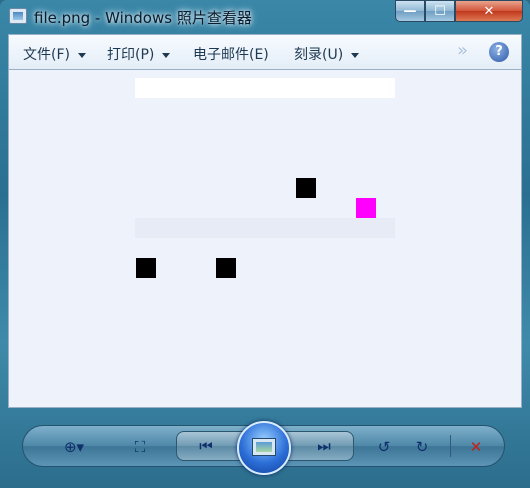 The height and width of the screenshot is (488, 530). I want to click on next-icon: ⏭, so click(324, 446).